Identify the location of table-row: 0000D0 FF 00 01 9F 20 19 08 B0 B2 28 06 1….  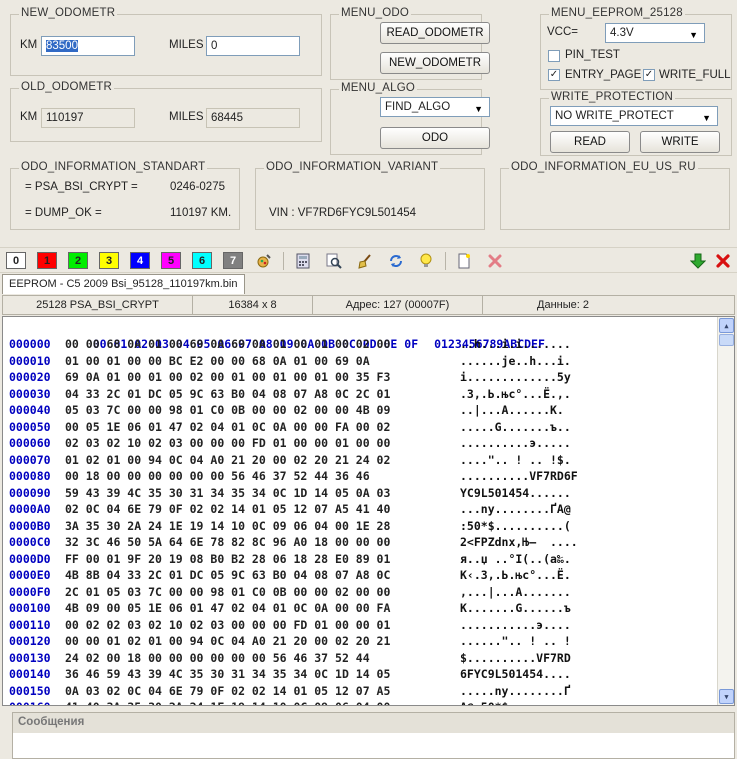
(290, 559).